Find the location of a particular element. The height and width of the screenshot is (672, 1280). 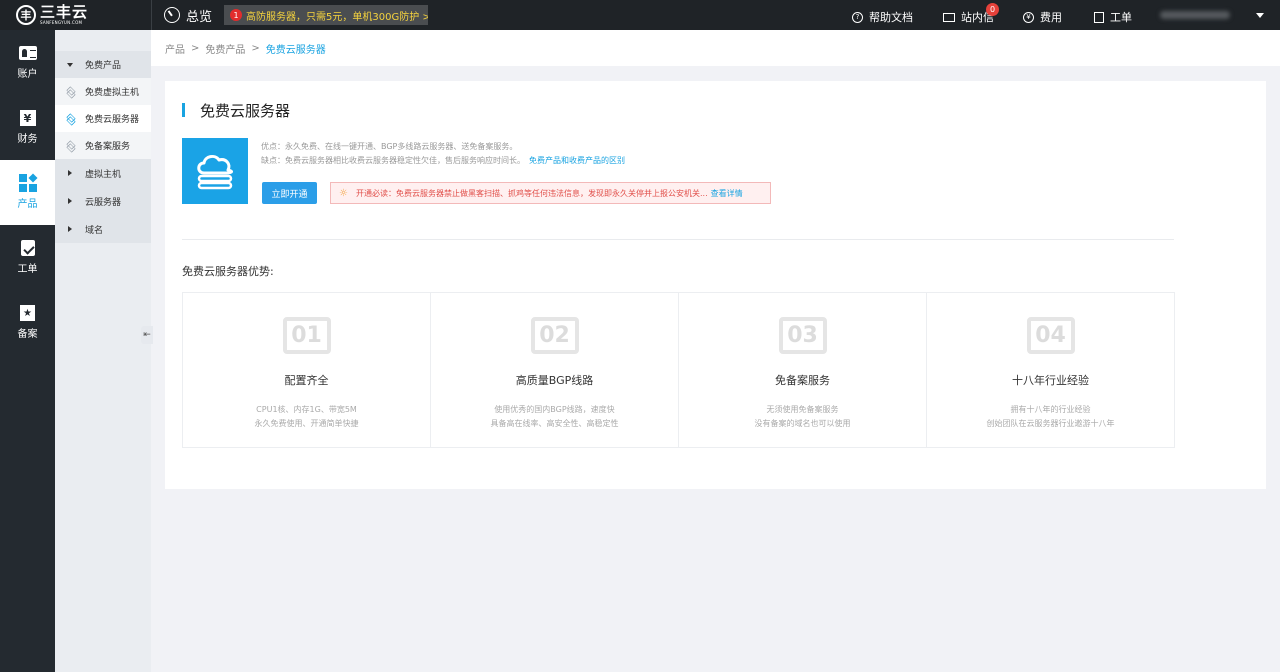

messages-link: 站内信 0 is located at coordinates (971, 14).